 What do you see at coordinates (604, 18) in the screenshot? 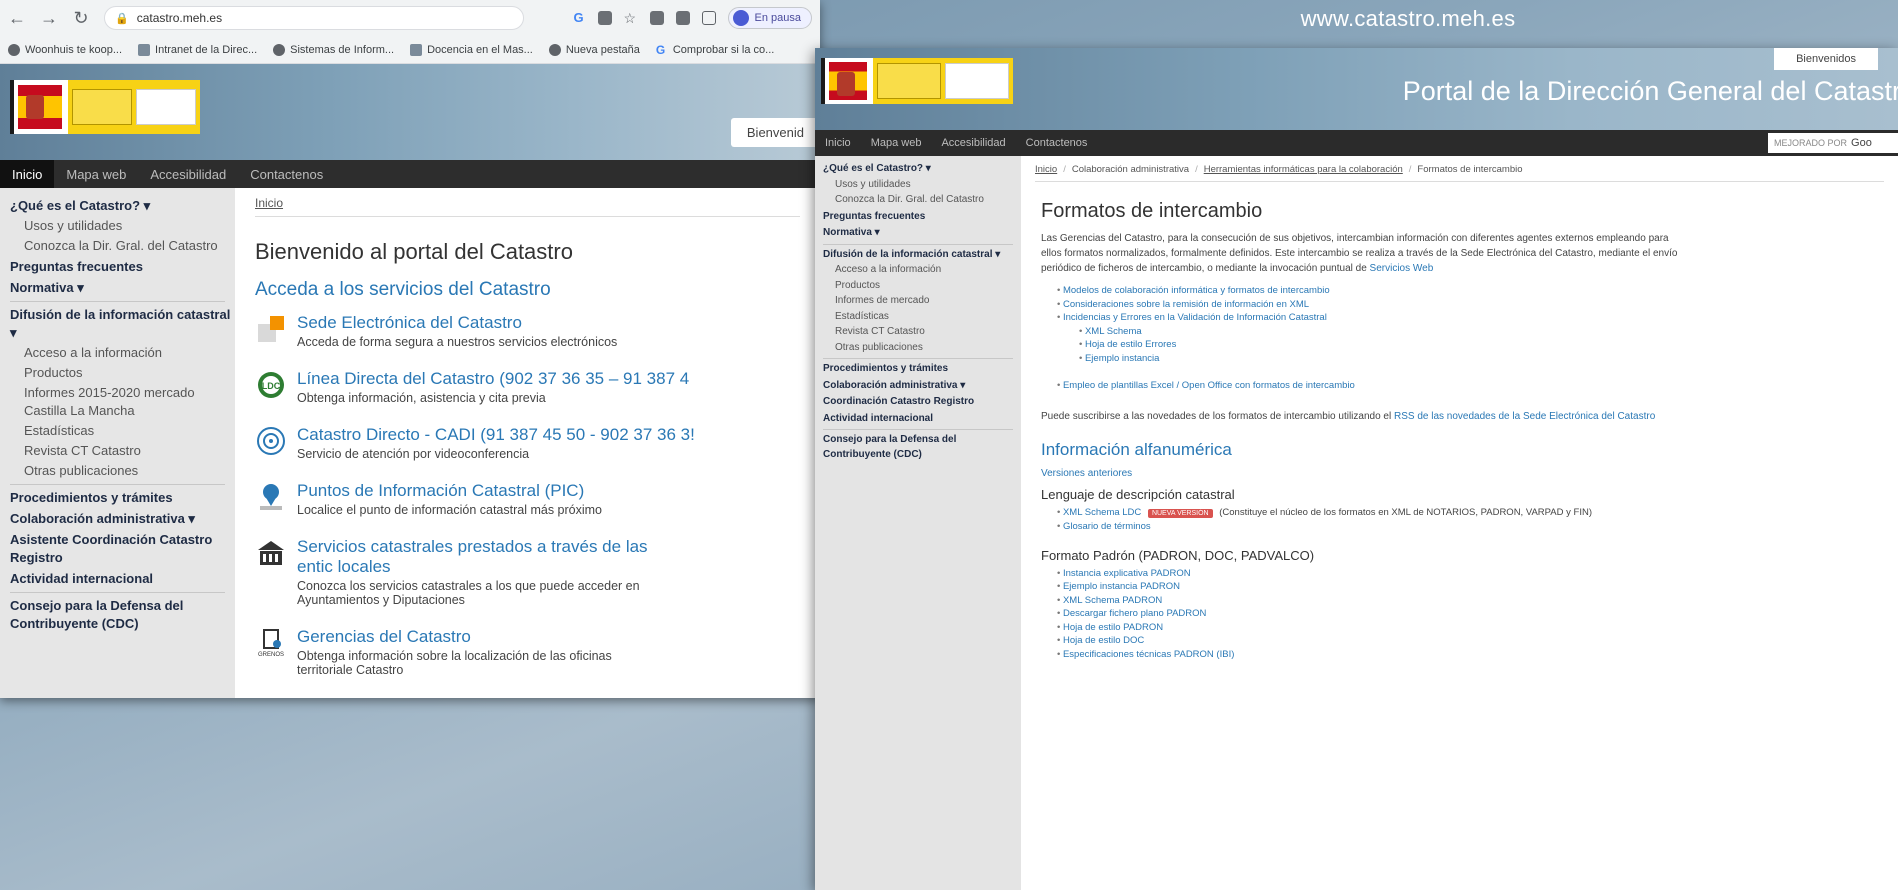
I see `share-icon` at bounding box center [604, 18].